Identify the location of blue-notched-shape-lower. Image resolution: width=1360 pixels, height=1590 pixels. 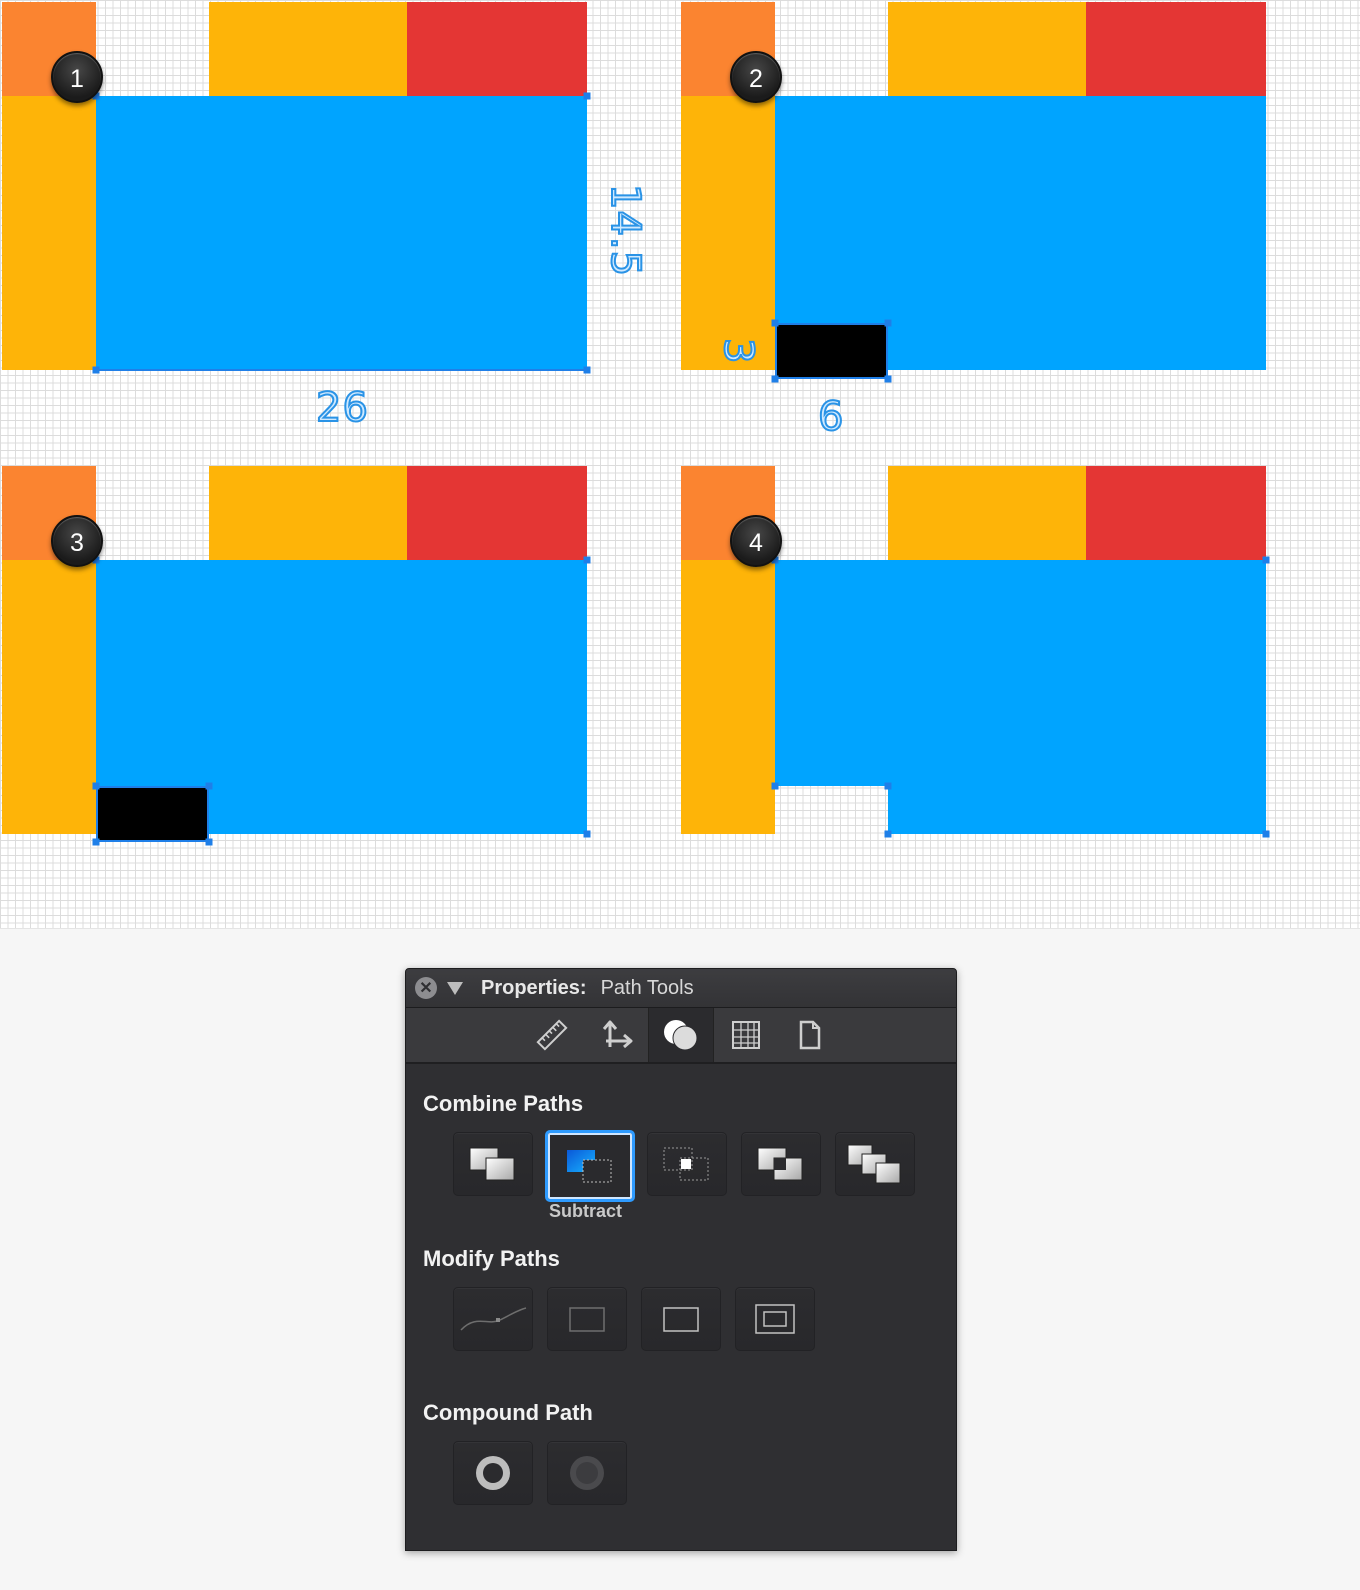
(1077, 810).